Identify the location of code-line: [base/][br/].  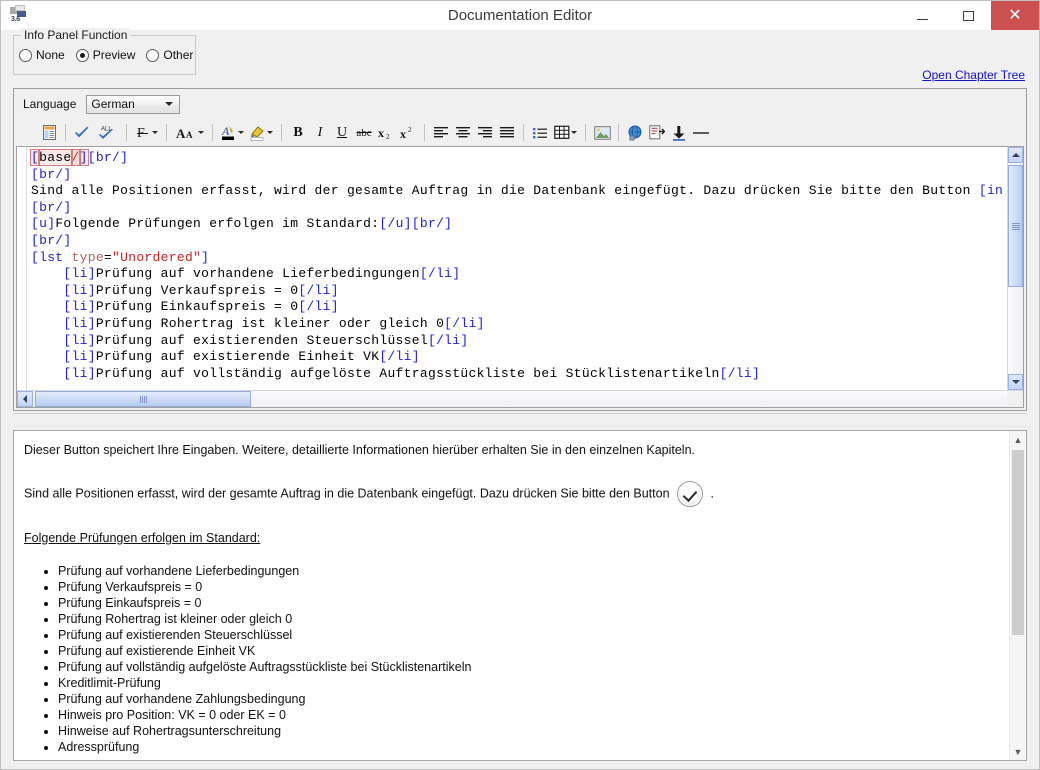
(518, 158).